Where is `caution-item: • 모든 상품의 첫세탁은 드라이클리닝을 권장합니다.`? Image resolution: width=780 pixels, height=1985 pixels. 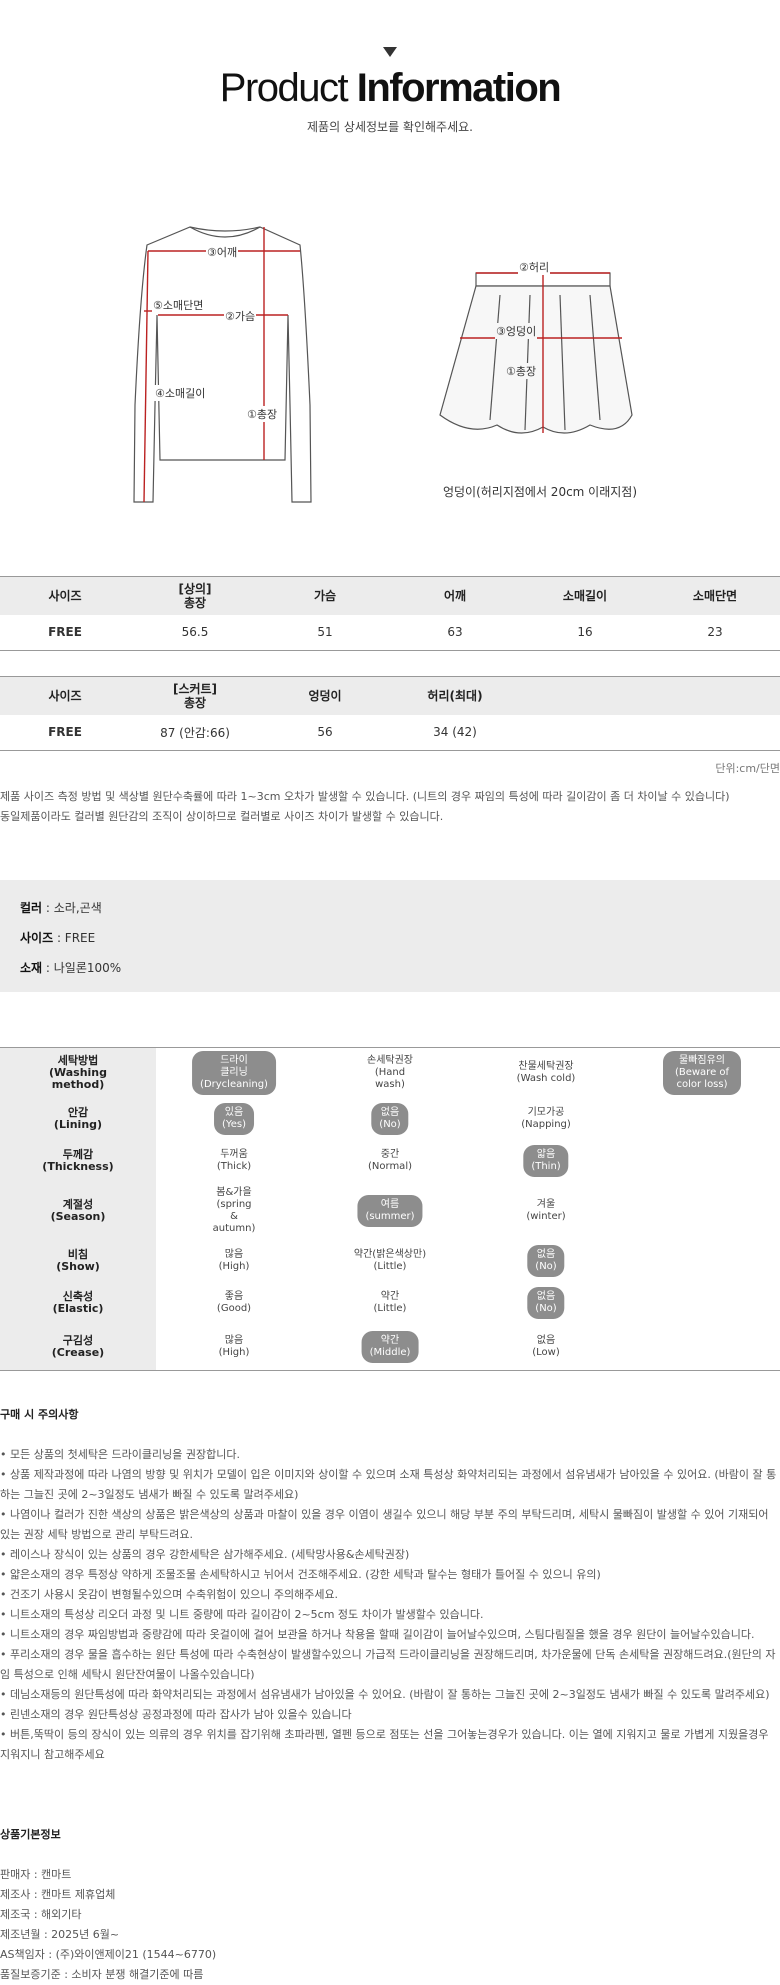 caution-item: • 모든 상품의 첫세탁은 드라이클리닝을 권장합니다. is located at coordinates (120, 1454).